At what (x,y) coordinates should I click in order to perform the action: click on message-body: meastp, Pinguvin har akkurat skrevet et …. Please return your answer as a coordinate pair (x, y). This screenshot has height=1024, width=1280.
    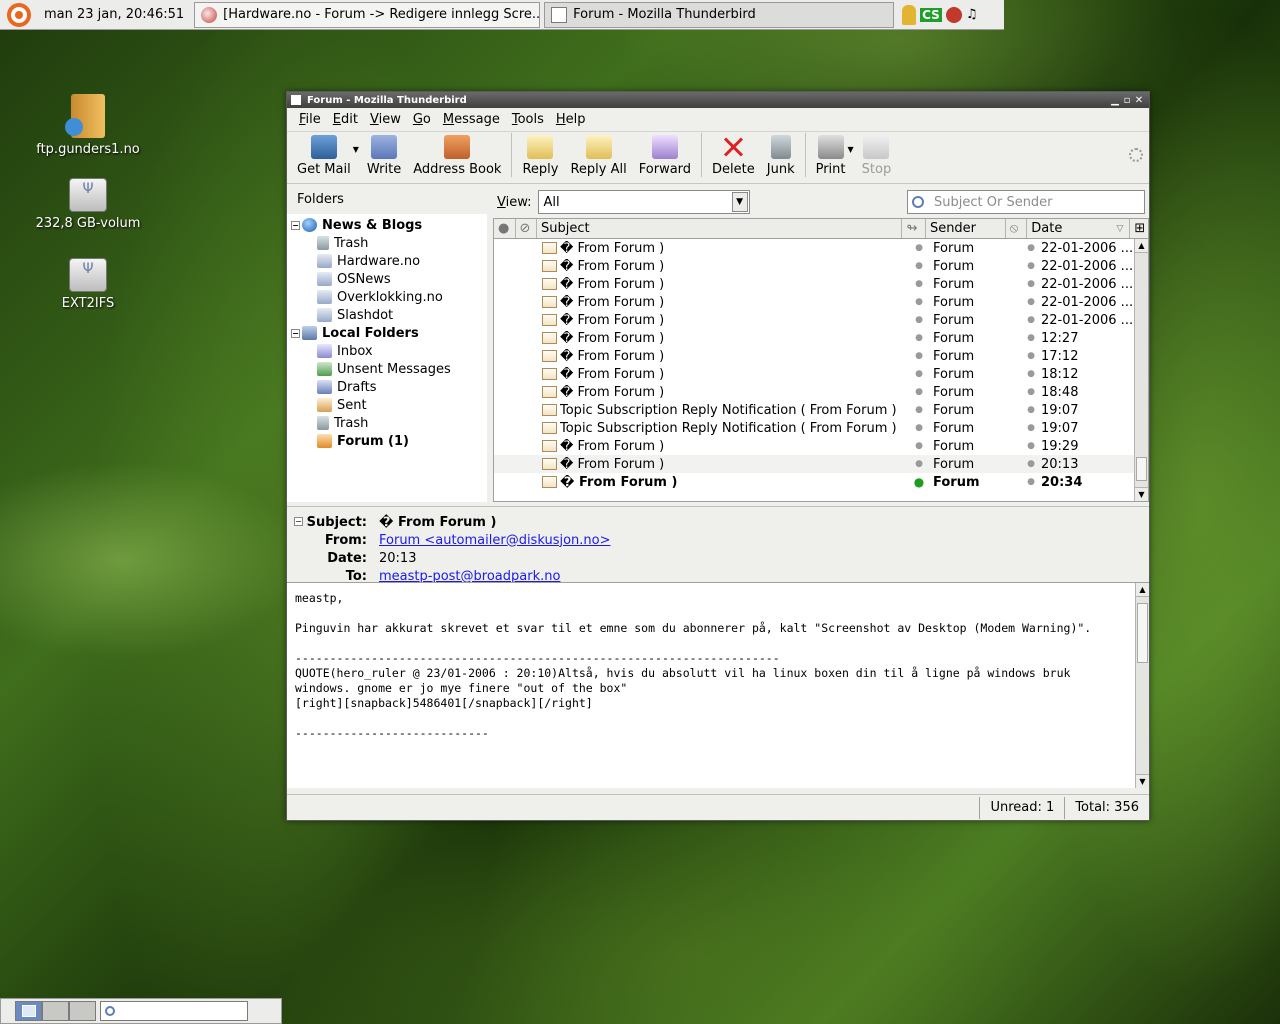
    Looking at the image, I should click on (718, 685).